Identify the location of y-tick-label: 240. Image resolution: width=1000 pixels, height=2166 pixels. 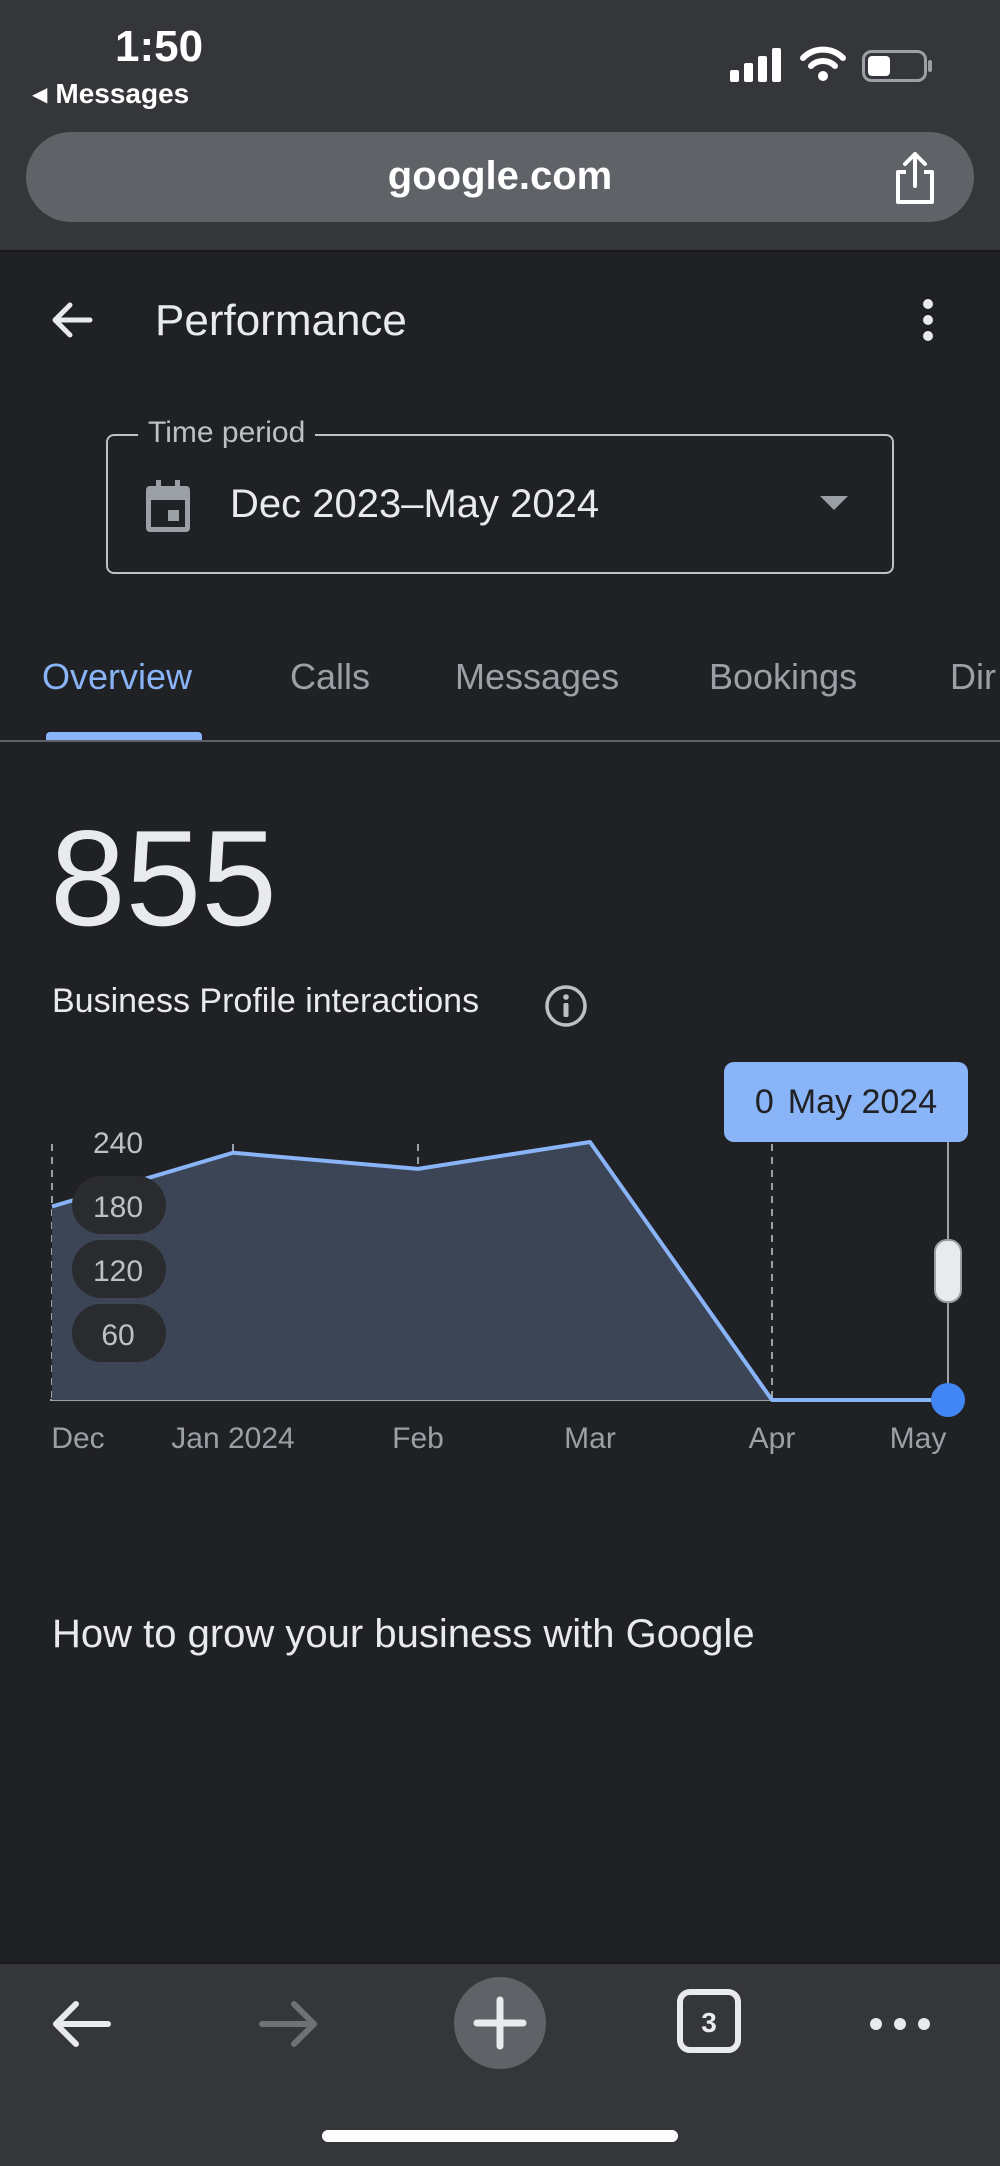
(118, 1143).